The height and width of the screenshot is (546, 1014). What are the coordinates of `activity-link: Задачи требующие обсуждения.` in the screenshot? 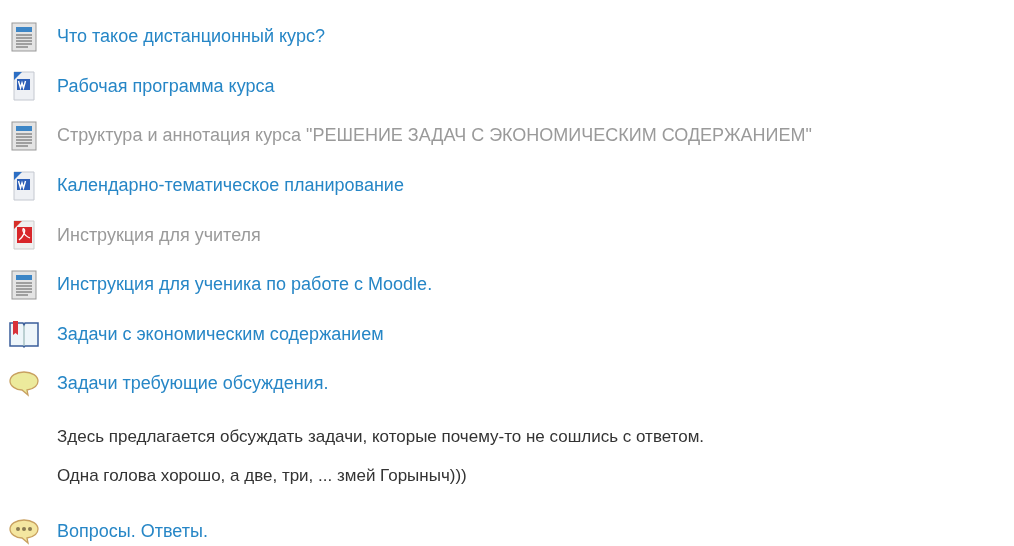 It's located at (193, 384).